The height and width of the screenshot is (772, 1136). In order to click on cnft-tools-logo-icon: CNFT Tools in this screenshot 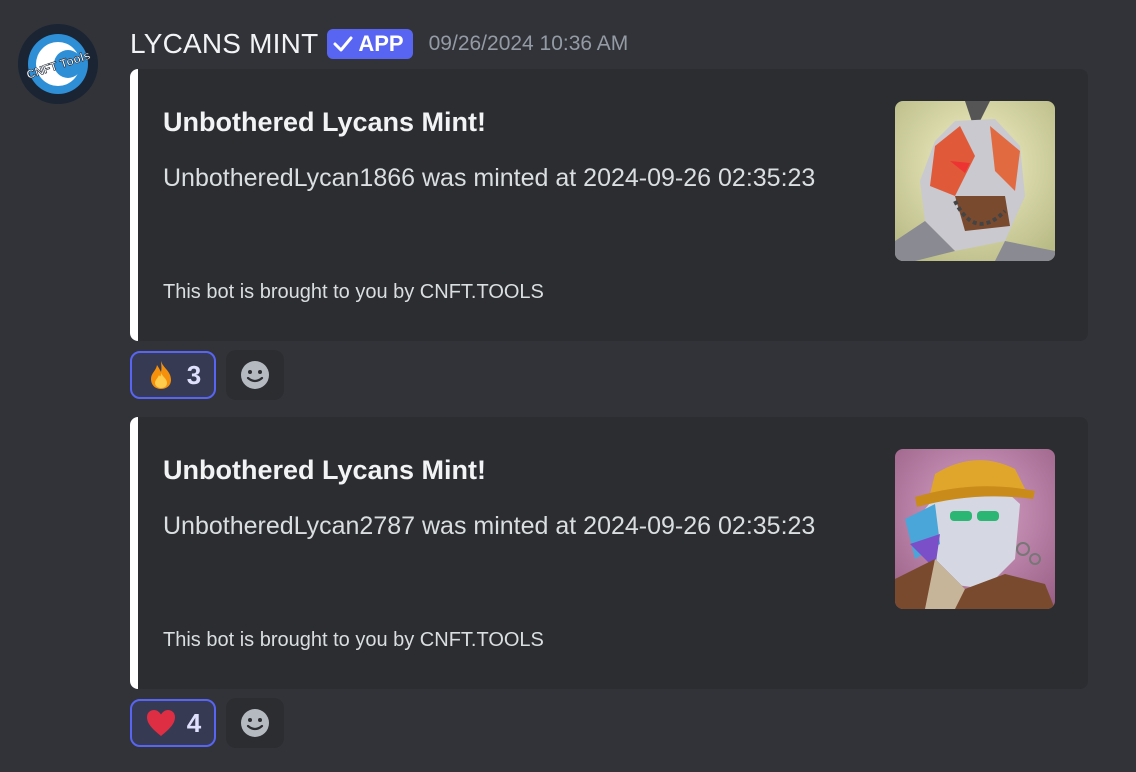, I will do `click(58, 64)`.